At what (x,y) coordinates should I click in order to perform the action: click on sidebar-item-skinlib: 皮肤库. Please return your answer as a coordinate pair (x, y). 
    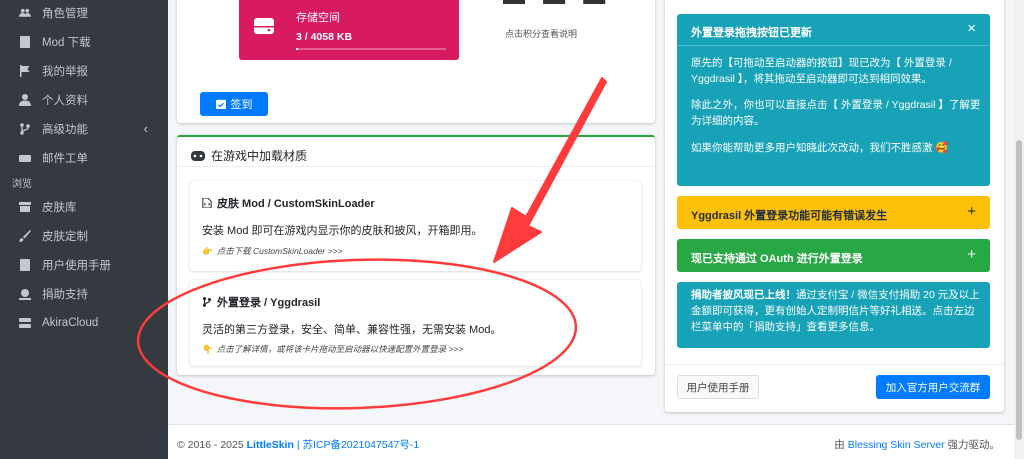
    Looking at the image, I should click on (84, 206).